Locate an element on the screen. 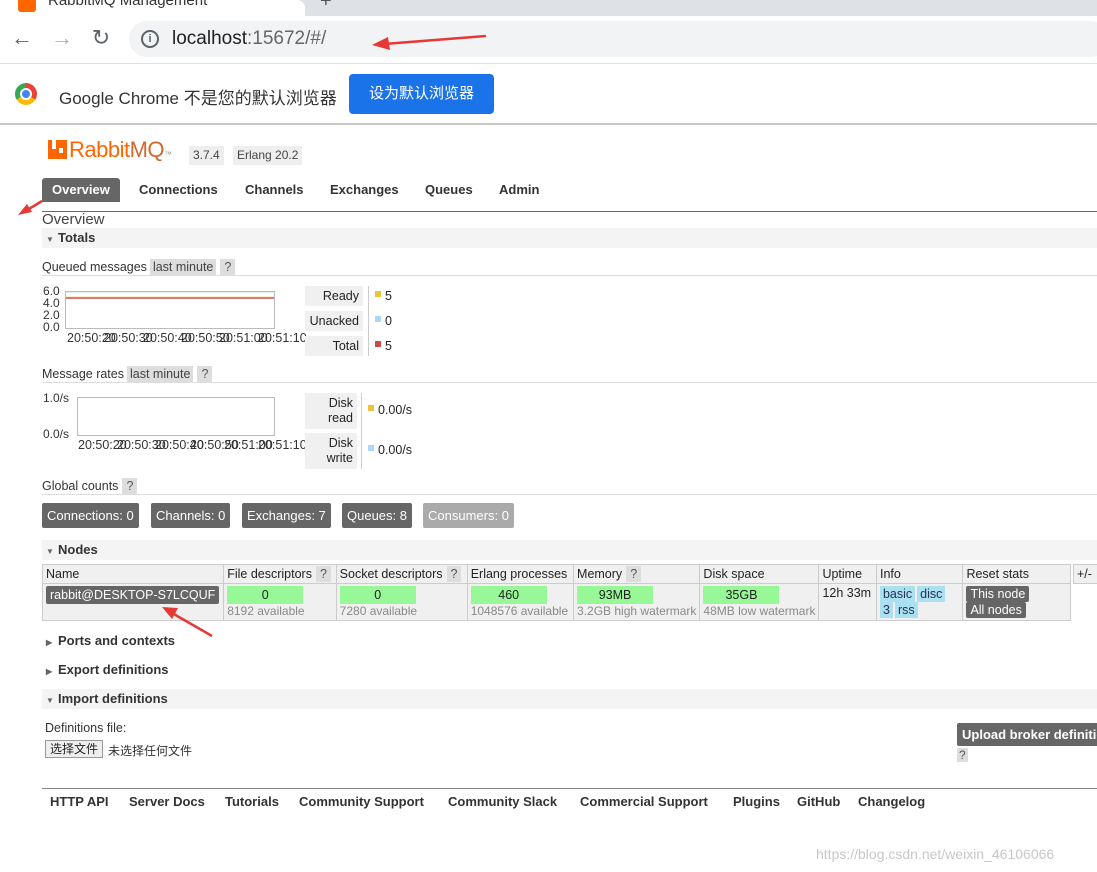 The image size is (1097, 872). totals-heading: Totals is located at coordinates (77, 237).